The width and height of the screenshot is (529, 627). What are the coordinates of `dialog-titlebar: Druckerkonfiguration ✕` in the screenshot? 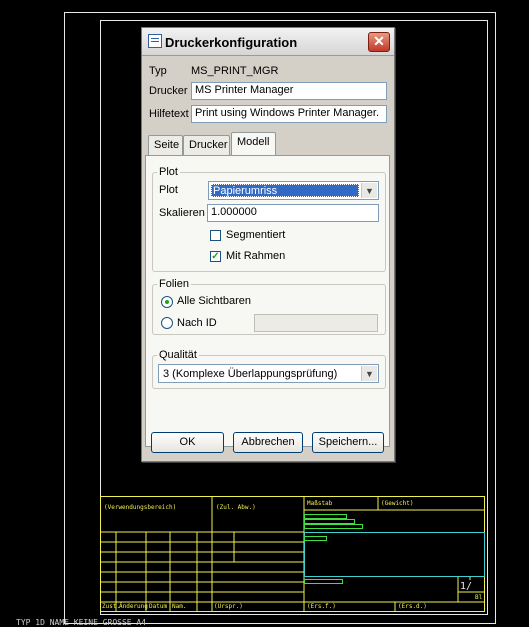 It's located at (268, 42).